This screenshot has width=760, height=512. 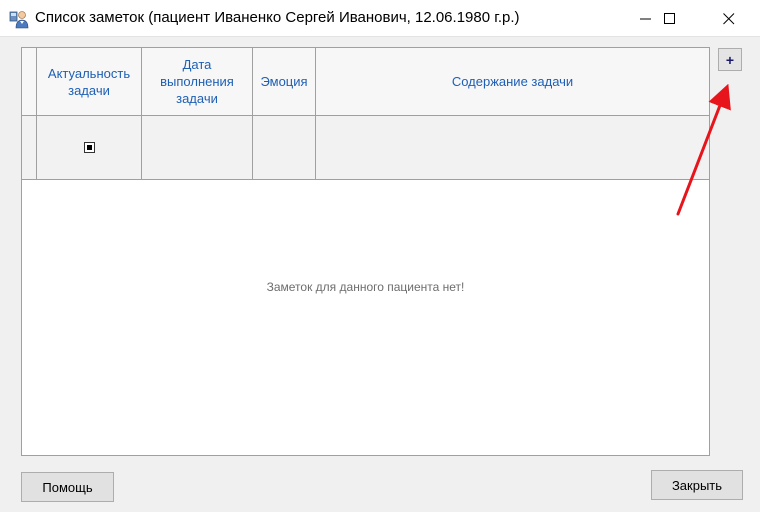 I want to click on empty-notes-message: Заметок для данного пациента нет!, so click(x=365, y=287).